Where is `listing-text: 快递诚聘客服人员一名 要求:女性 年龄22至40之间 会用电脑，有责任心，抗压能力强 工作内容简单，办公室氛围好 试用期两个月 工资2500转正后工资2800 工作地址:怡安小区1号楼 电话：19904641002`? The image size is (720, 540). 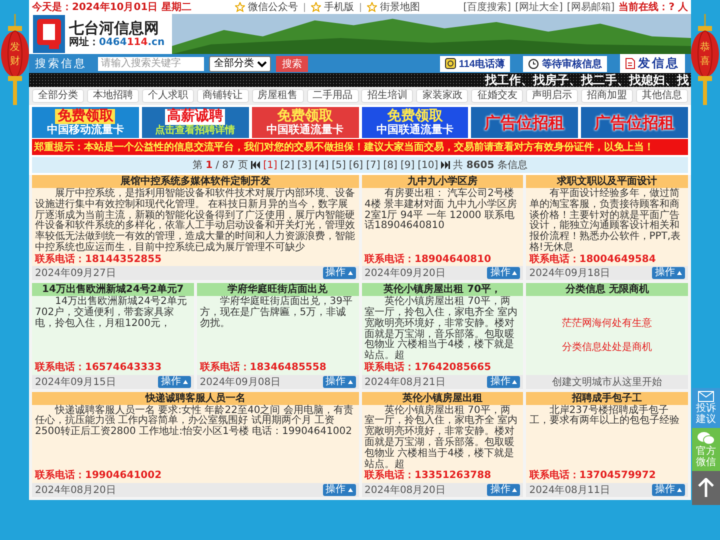
listing-text: 快递诚聘客服人员一名 要求:女性 年龄22至40之间 会用电脑，有责任心，抗压能力强 工作内容简单，办公室氛围好 试用期两个月 工资2500转正后工资2800 工作地址:怡安小区1号楼 电话：19904641002 is located at coordinates (194, 422).